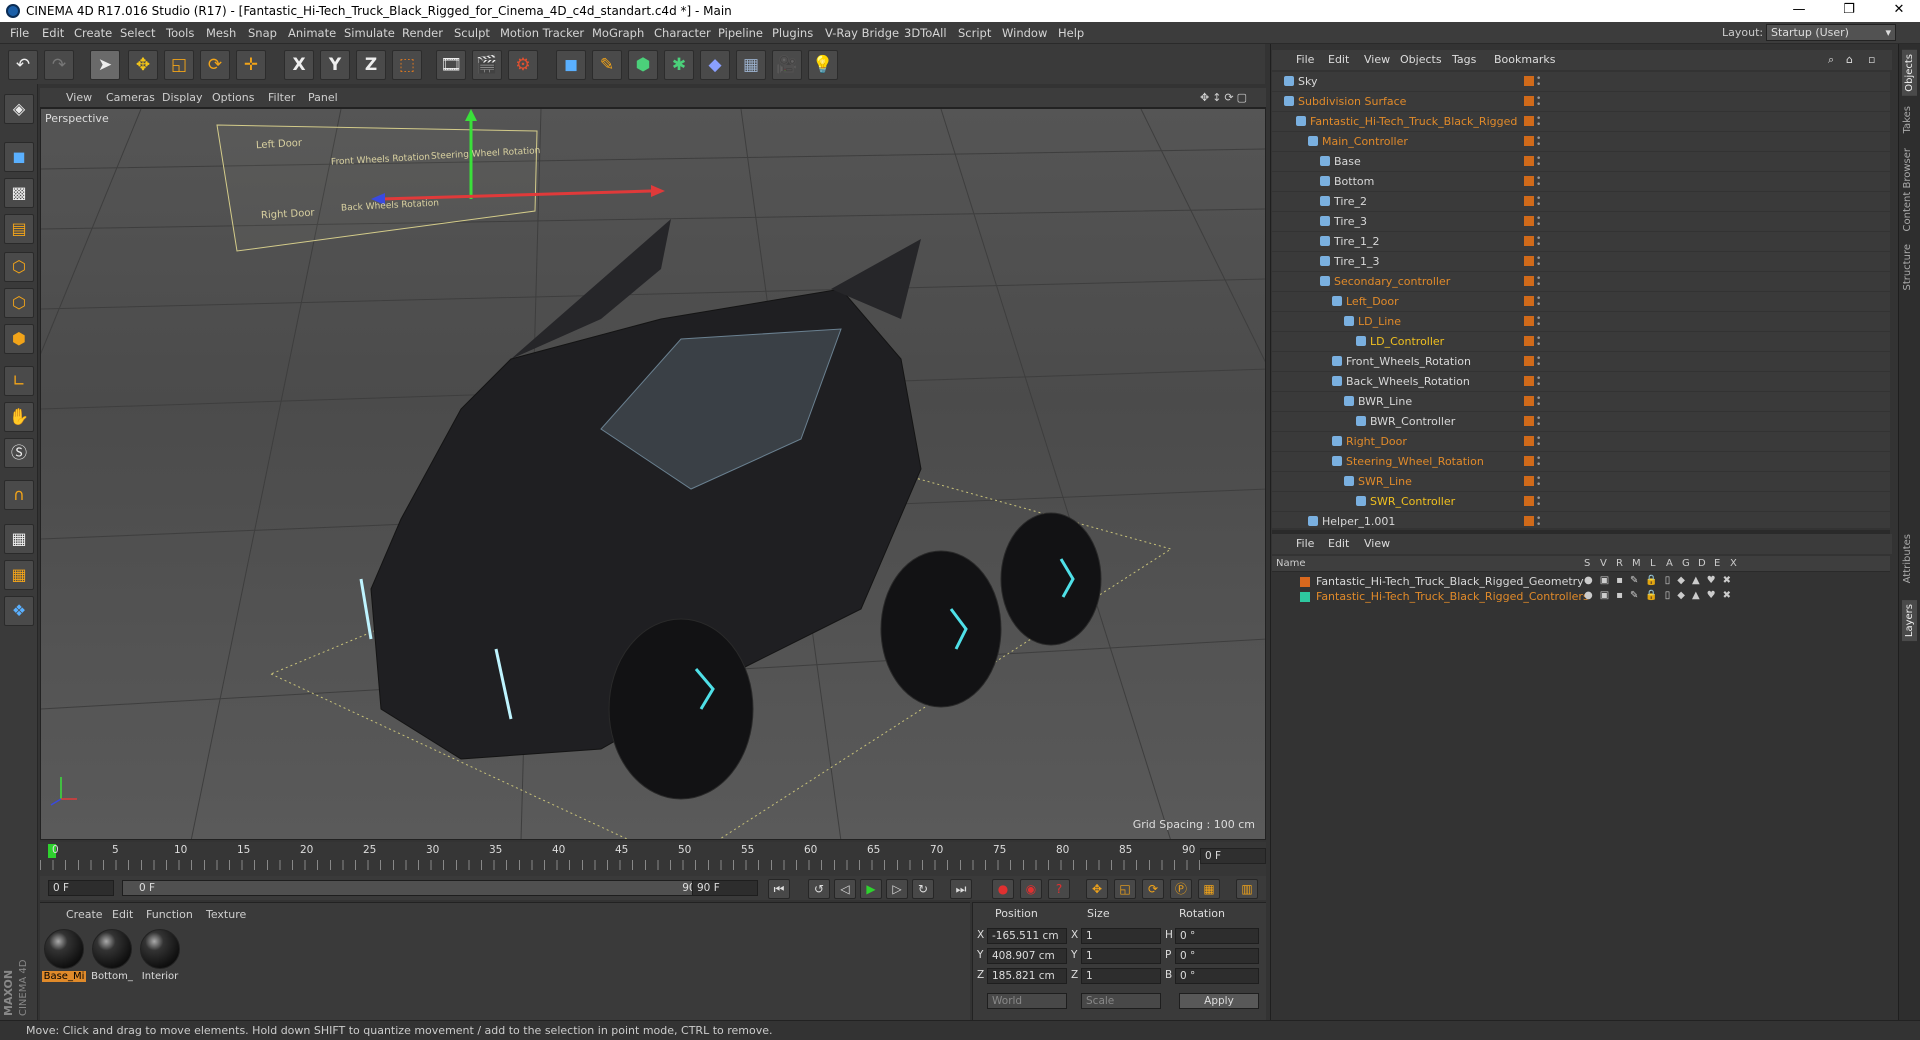 Image resolution: width=1920 pixels, height=1040 pixels. I want to click on python-icon: ❖, so click(19, 611).